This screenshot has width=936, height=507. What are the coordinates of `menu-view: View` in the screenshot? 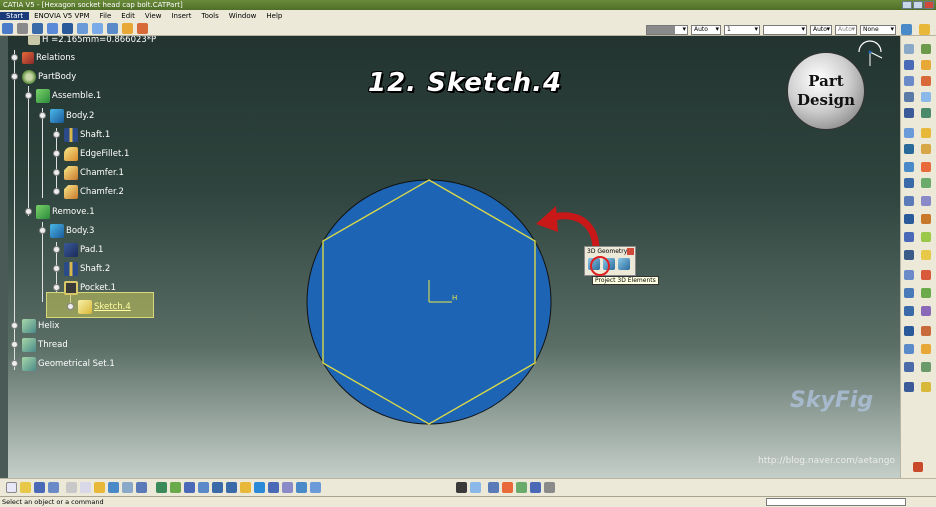 It's located at (153, 16).